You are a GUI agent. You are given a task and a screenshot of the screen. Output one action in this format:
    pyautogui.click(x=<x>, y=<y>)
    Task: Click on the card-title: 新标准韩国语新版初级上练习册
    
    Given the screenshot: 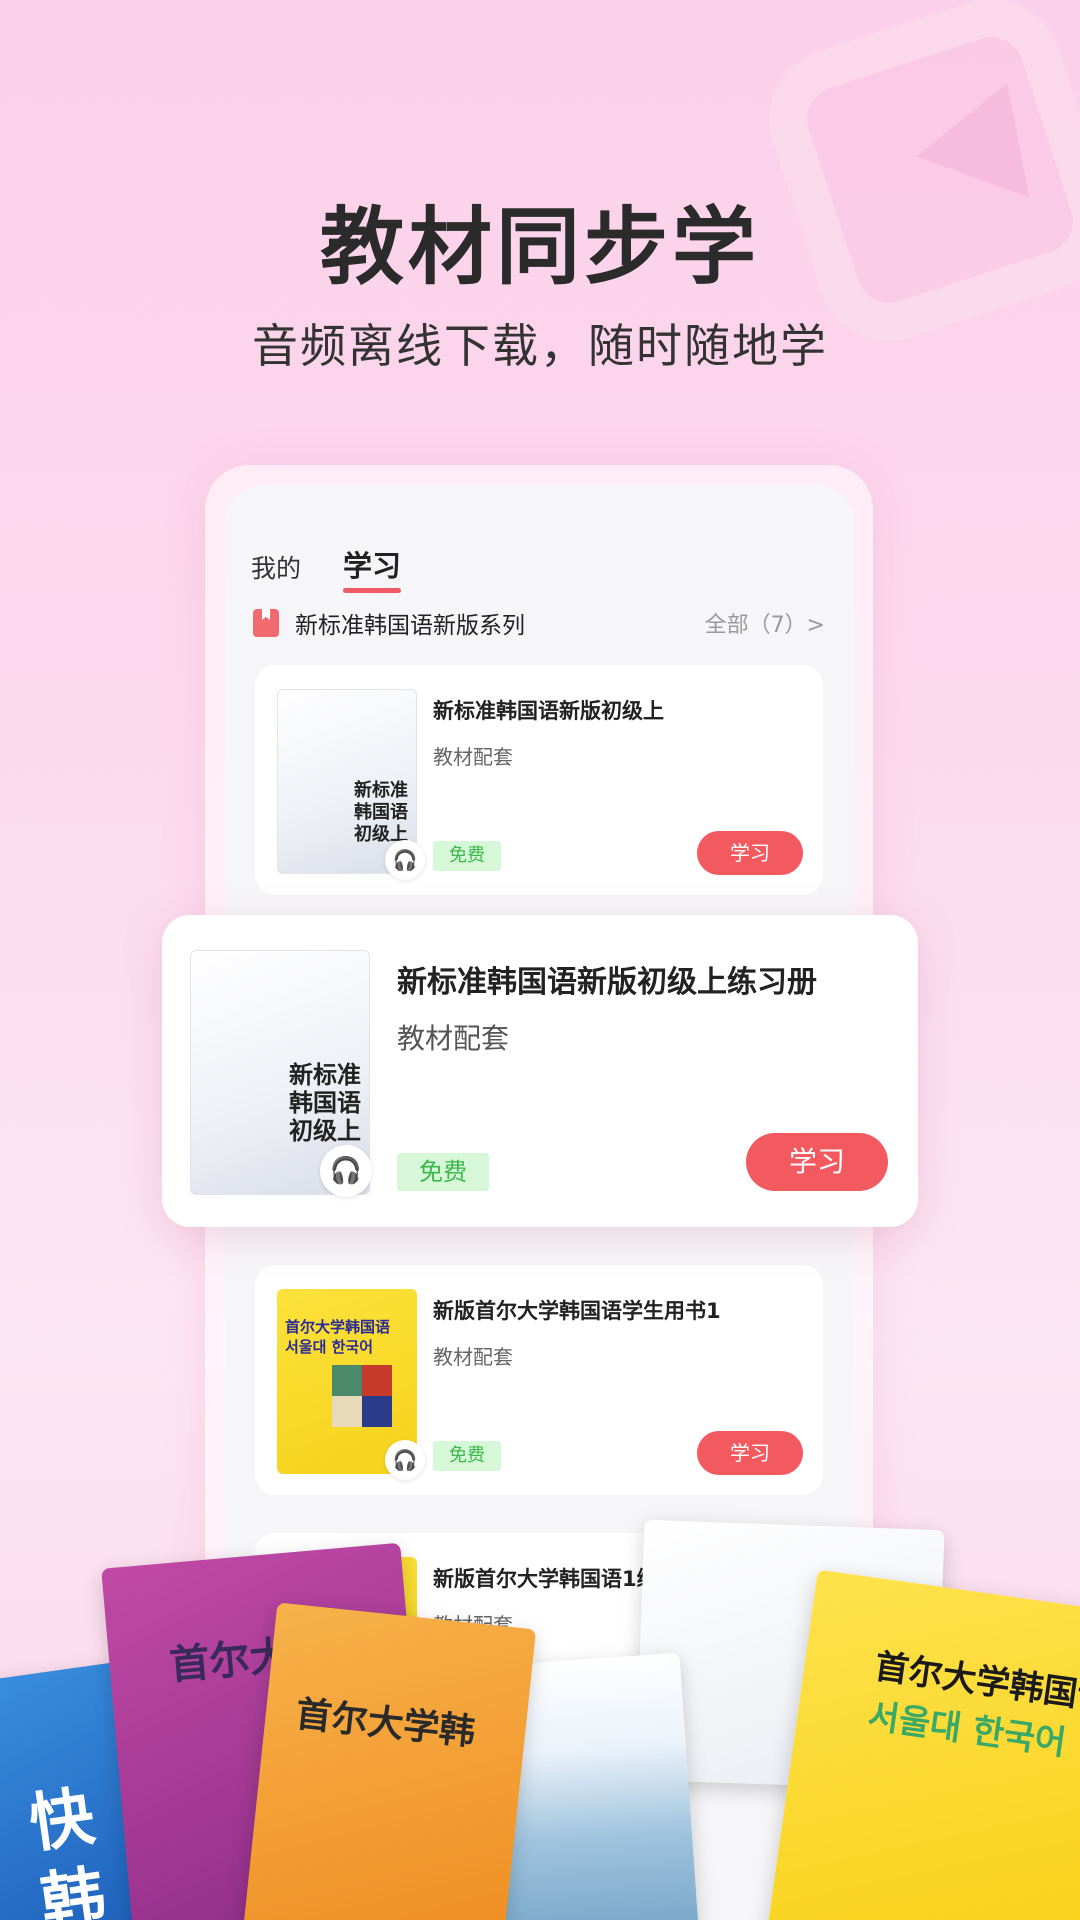 What is the action you would take?
    pyautogui.click(x=607, y=982)
    